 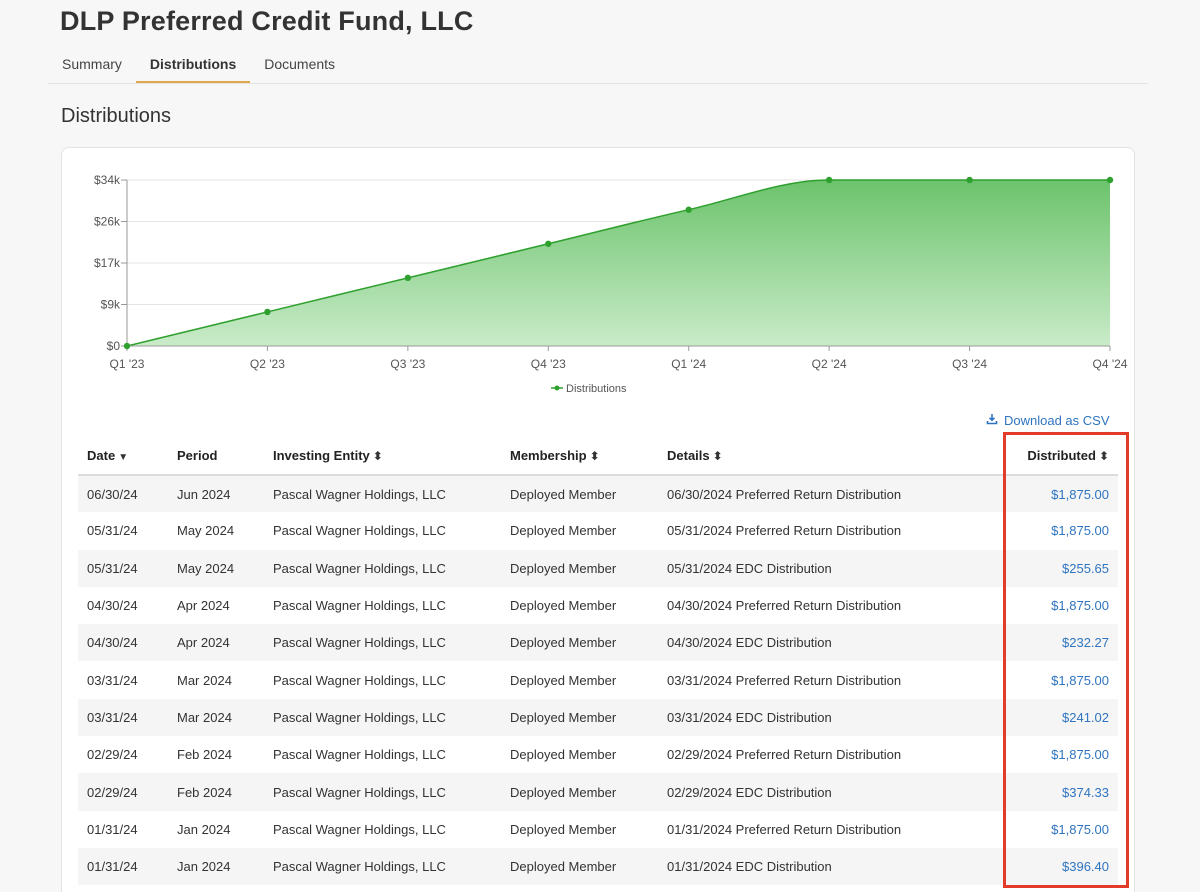 What do you see at coordinates (1057, 420) in the screenshot?
I see `download-csv-label: Download as CSV` at bounding box center [1057, 420].